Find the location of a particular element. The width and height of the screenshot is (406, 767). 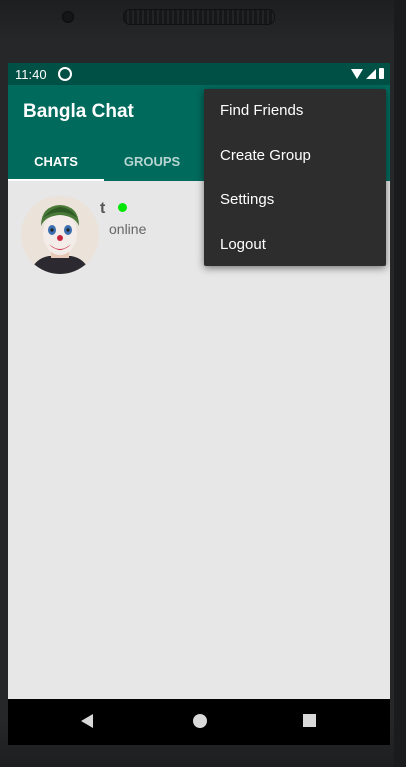

recents-icon is located at coordinates (309, 720).